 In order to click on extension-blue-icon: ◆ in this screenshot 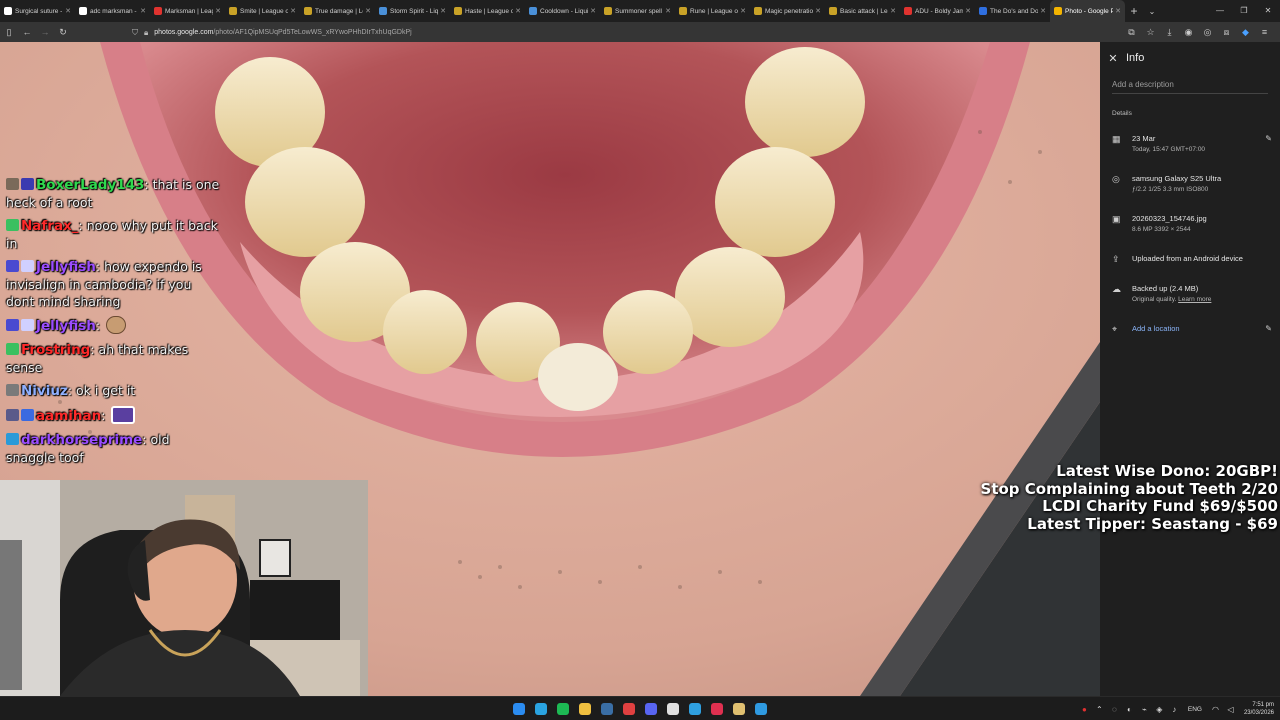, I will do `click(1245, 32)`.